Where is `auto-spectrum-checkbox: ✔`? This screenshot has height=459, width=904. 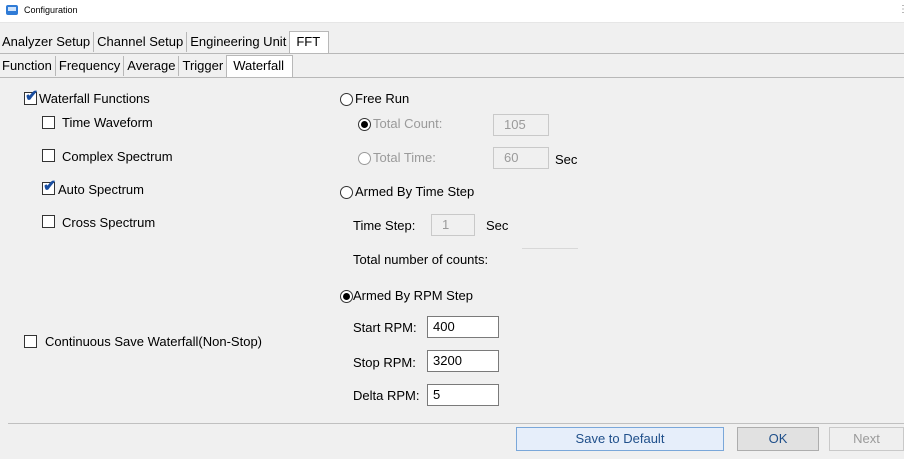 auto-spectrum-checkbox: ✔ is located at coordinates (49, 186).